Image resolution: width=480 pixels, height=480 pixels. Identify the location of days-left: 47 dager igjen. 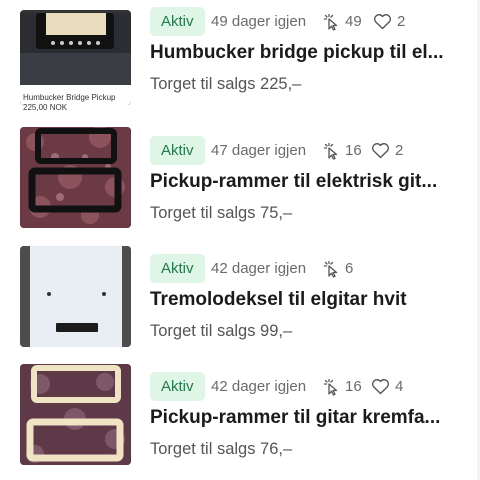
(259, 150).